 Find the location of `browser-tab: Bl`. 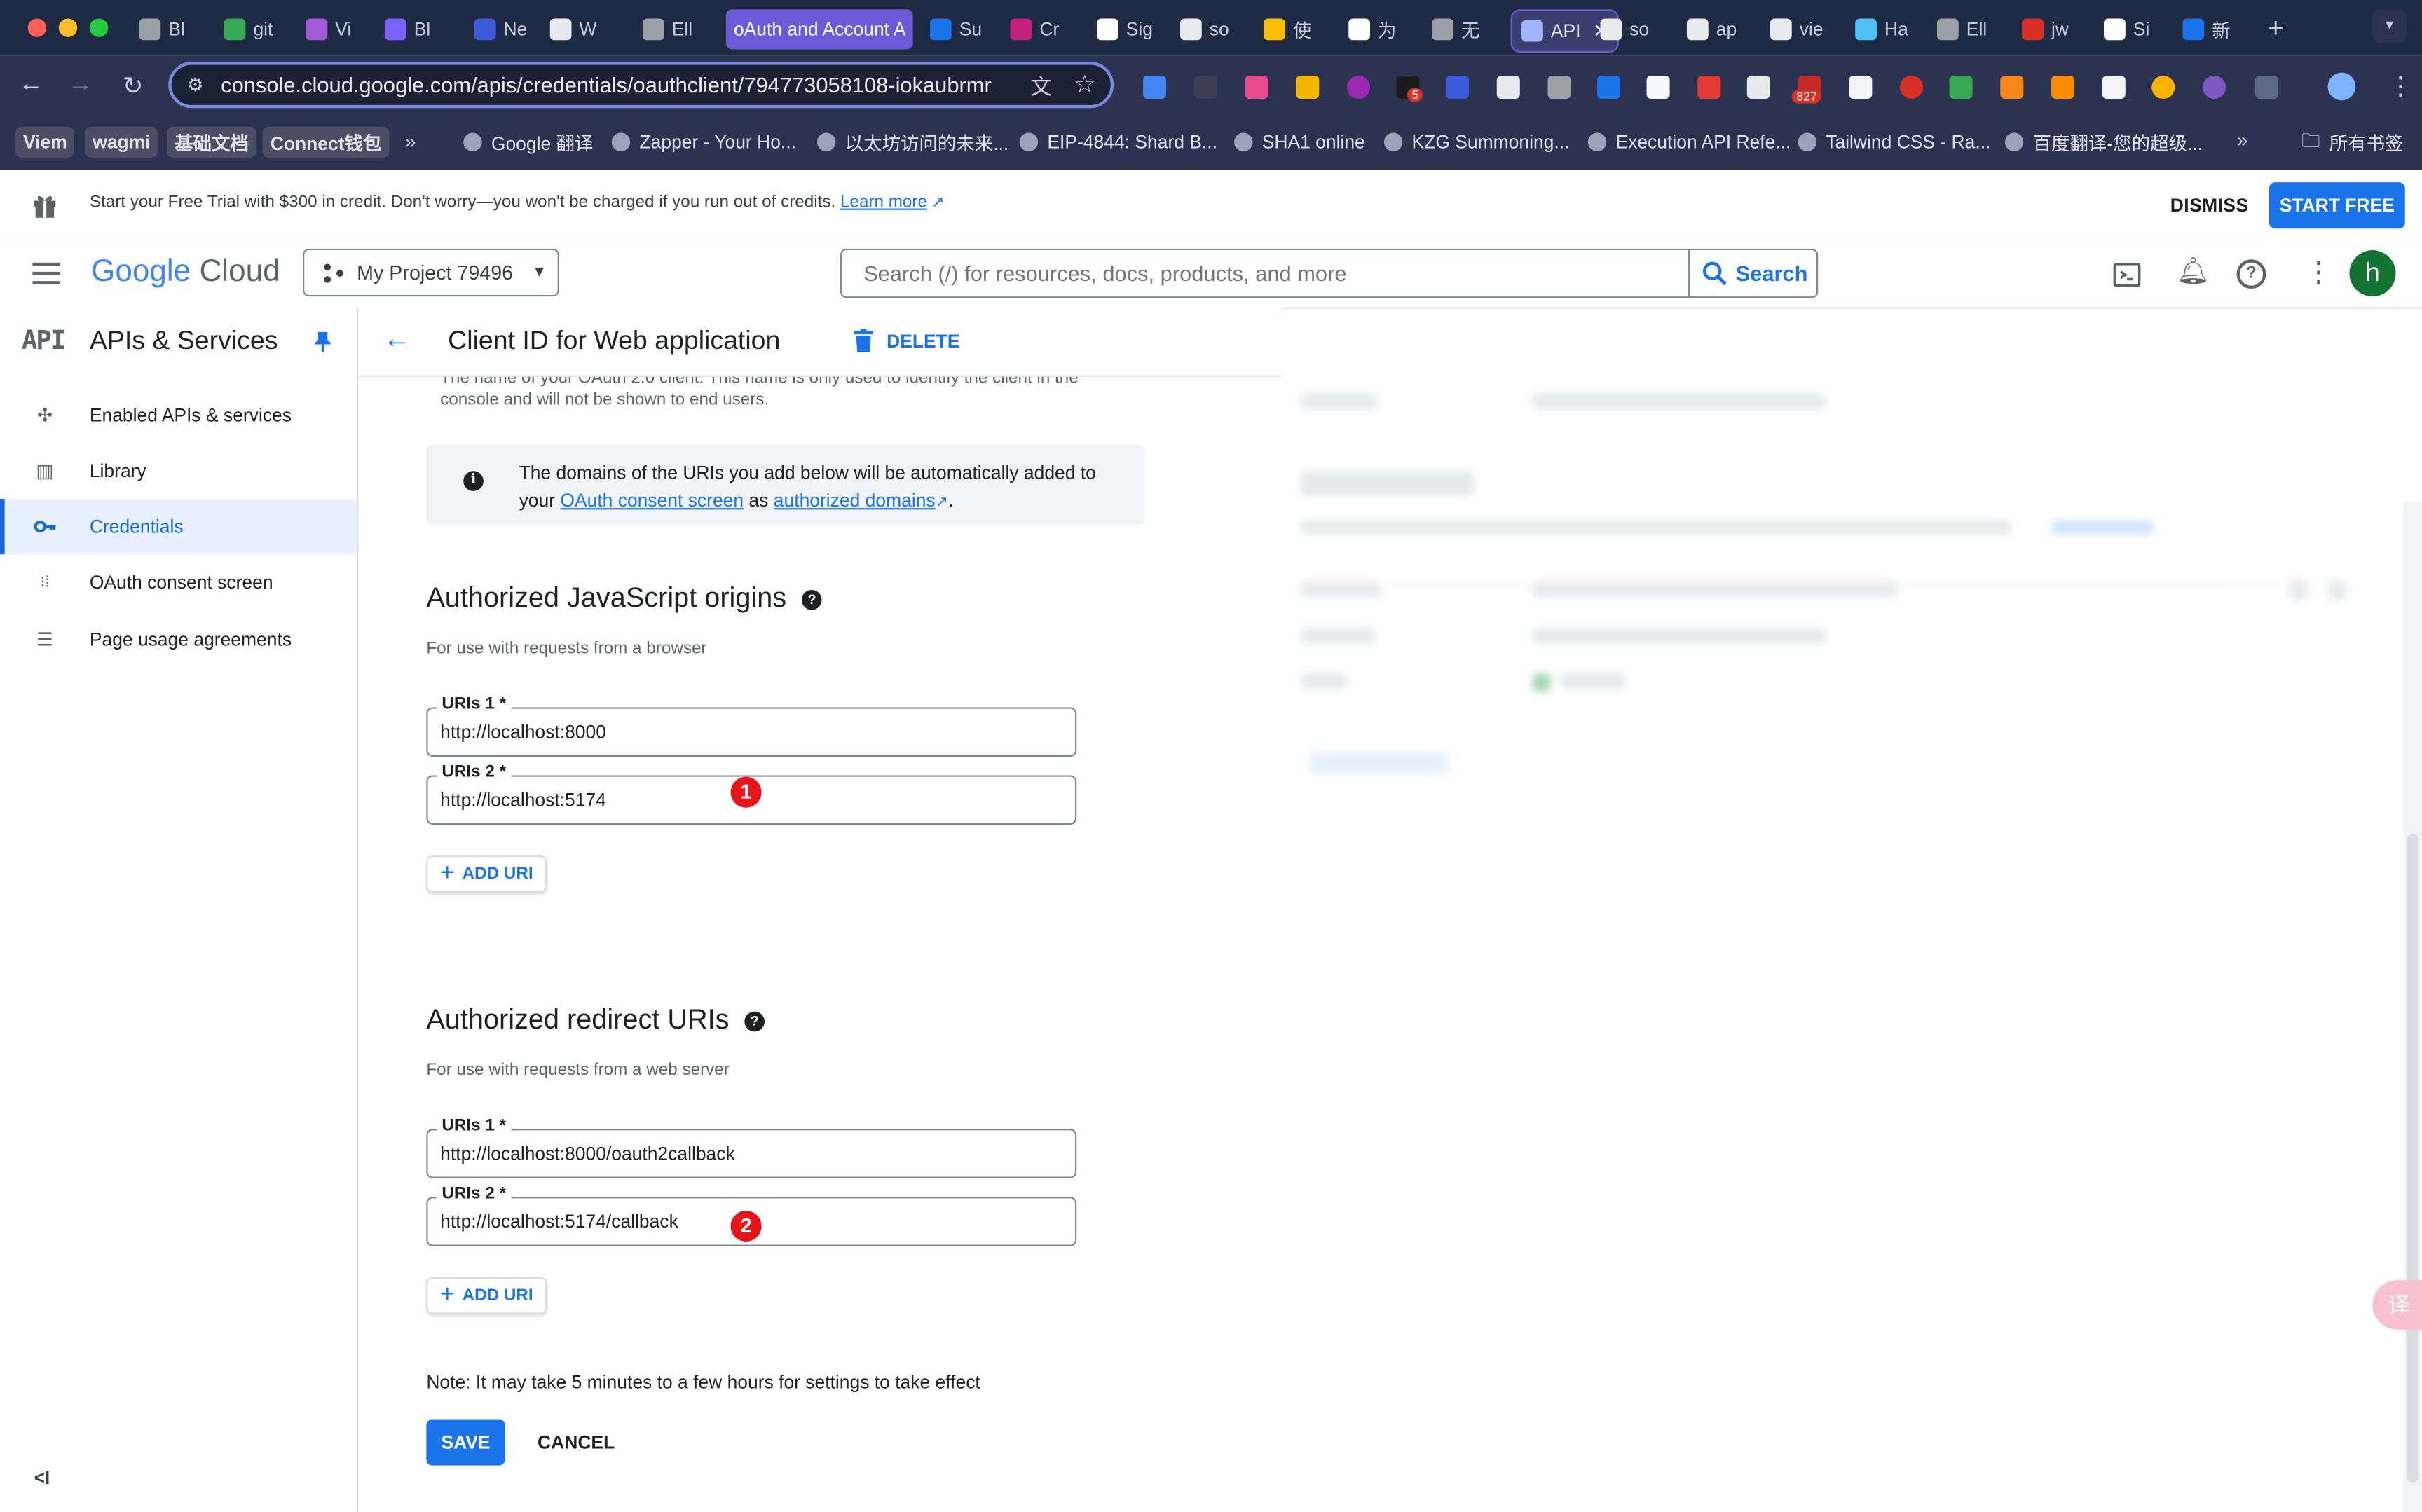

browser-tab: Bl is located at coordinates (162, 29).